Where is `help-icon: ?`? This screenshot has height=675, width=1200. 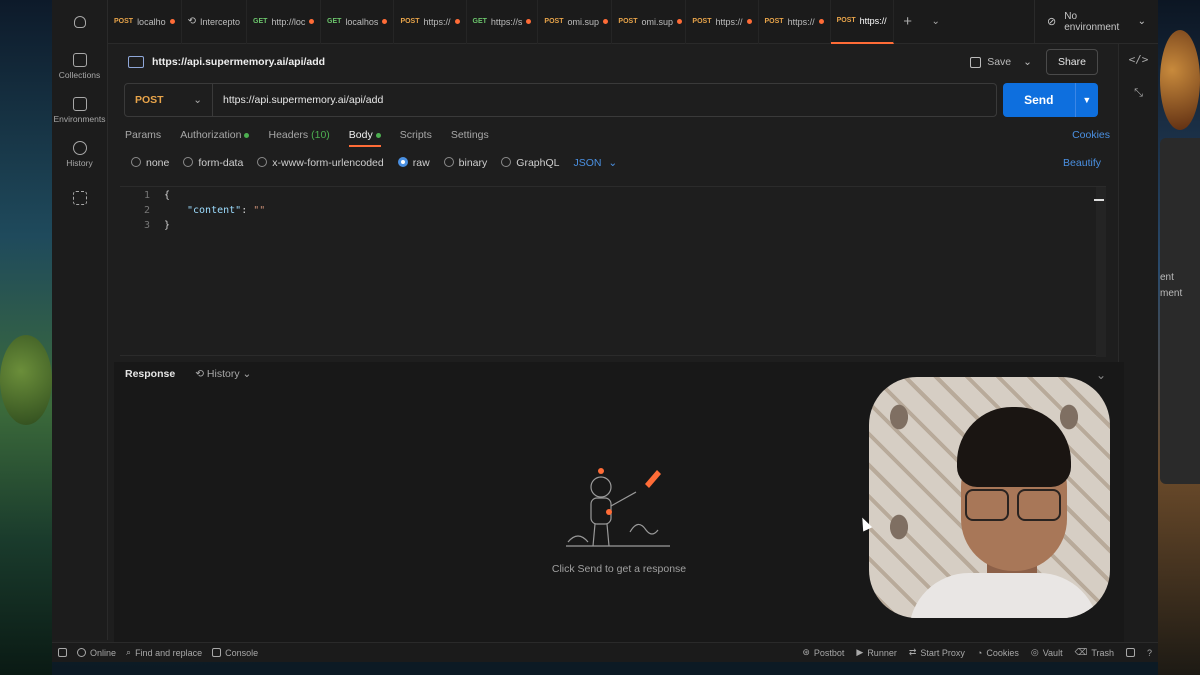
help-icon: ? is located at coordinates (1149, 652).